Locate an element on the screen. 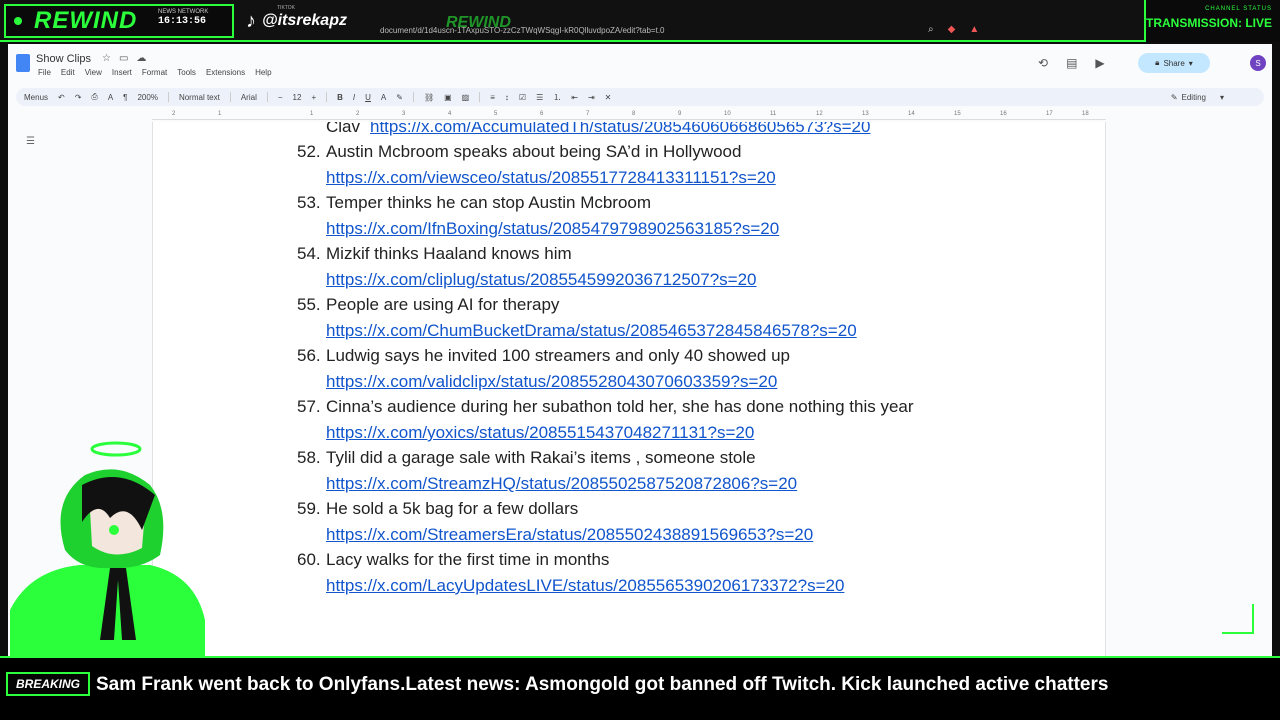 The image size is (1280, 720). decrease-indent-icon: ⇤ is located at coordinates (574, 97).